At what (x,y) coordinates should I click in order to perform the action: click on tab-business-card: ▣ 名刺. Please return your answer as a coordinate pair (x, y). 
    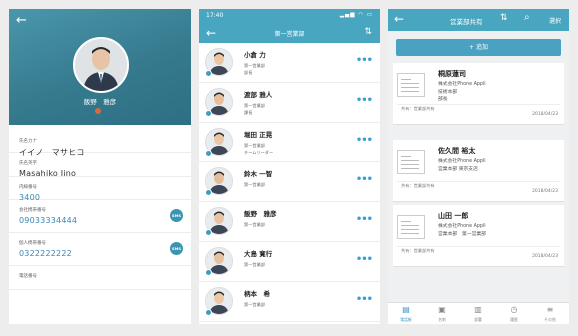
    Looking at the image, I should click on (442, 314).